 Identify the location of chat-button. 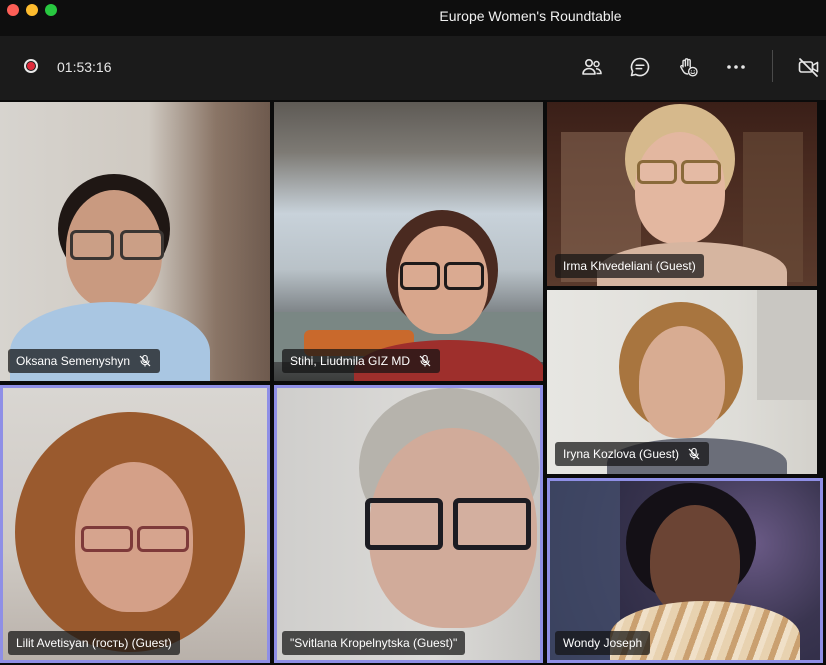
(640, 67).